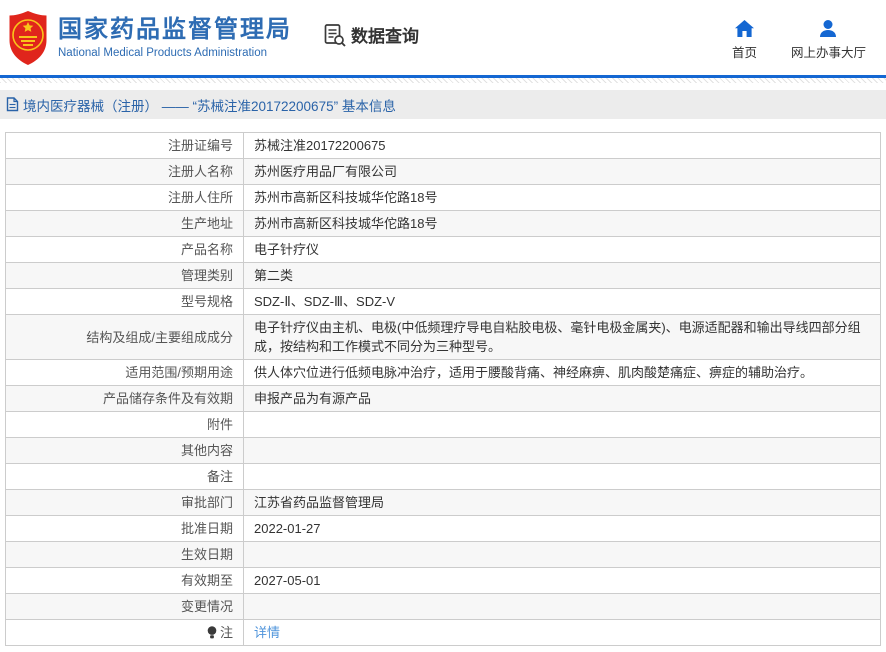  I want to click on national-emblem-icon, so click(28, 37).